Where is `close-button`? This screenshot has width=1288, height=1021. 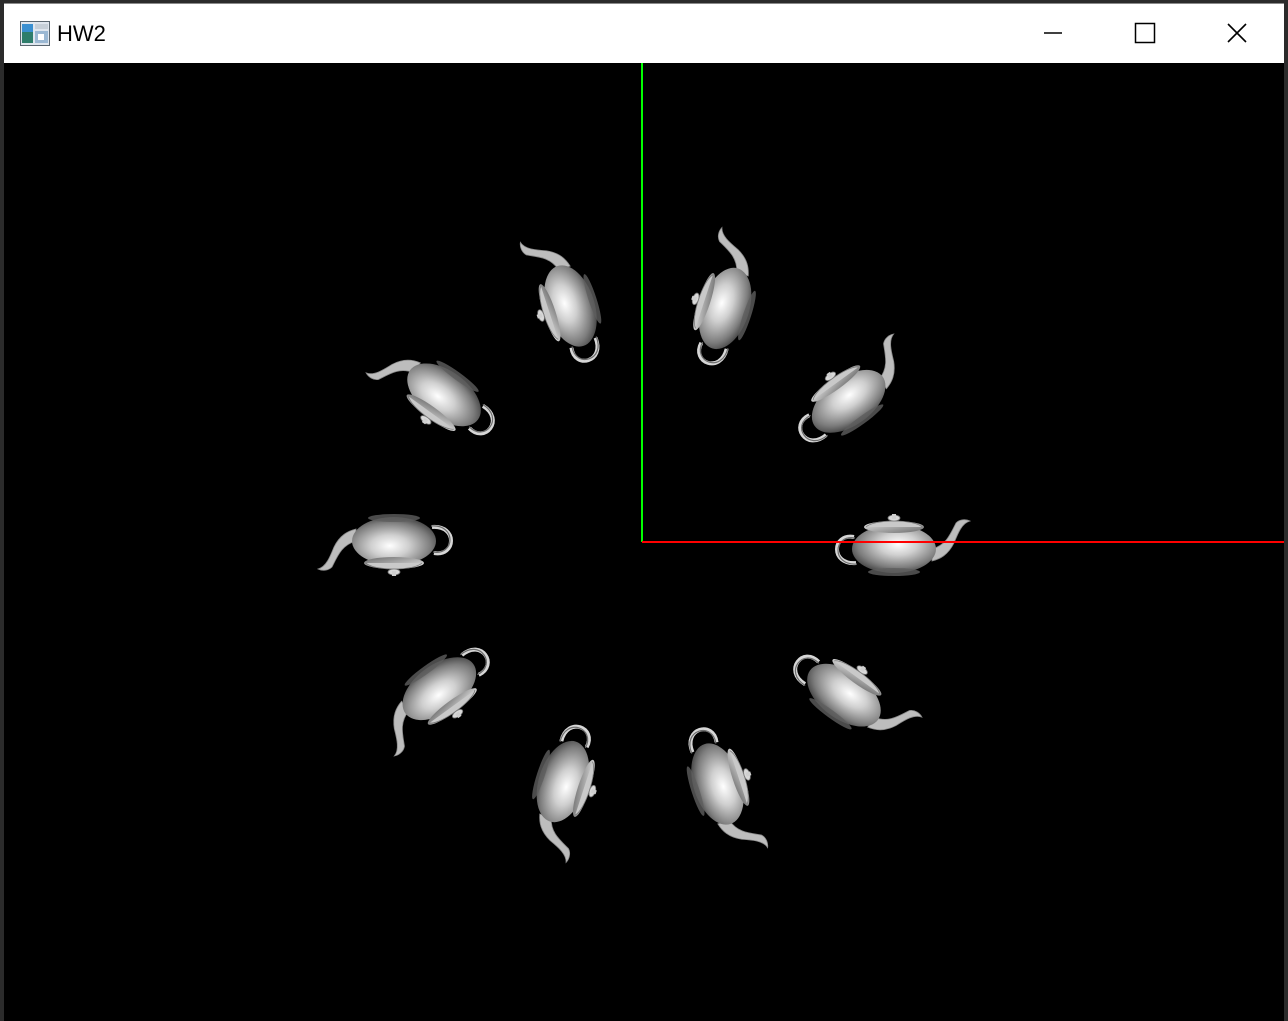
close-button is located at coordinates (1237, 33).